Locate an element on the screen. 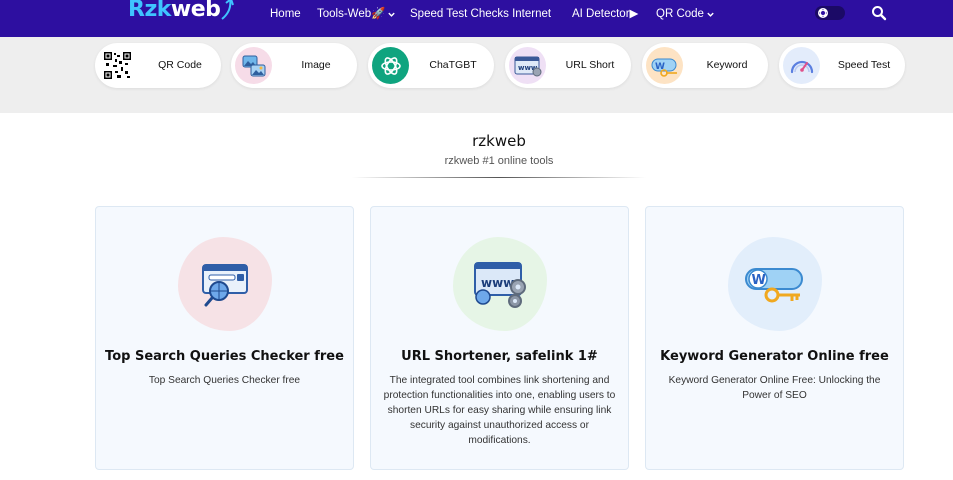  nav-qr-code: QR Code is located at coordinates (685, 14).